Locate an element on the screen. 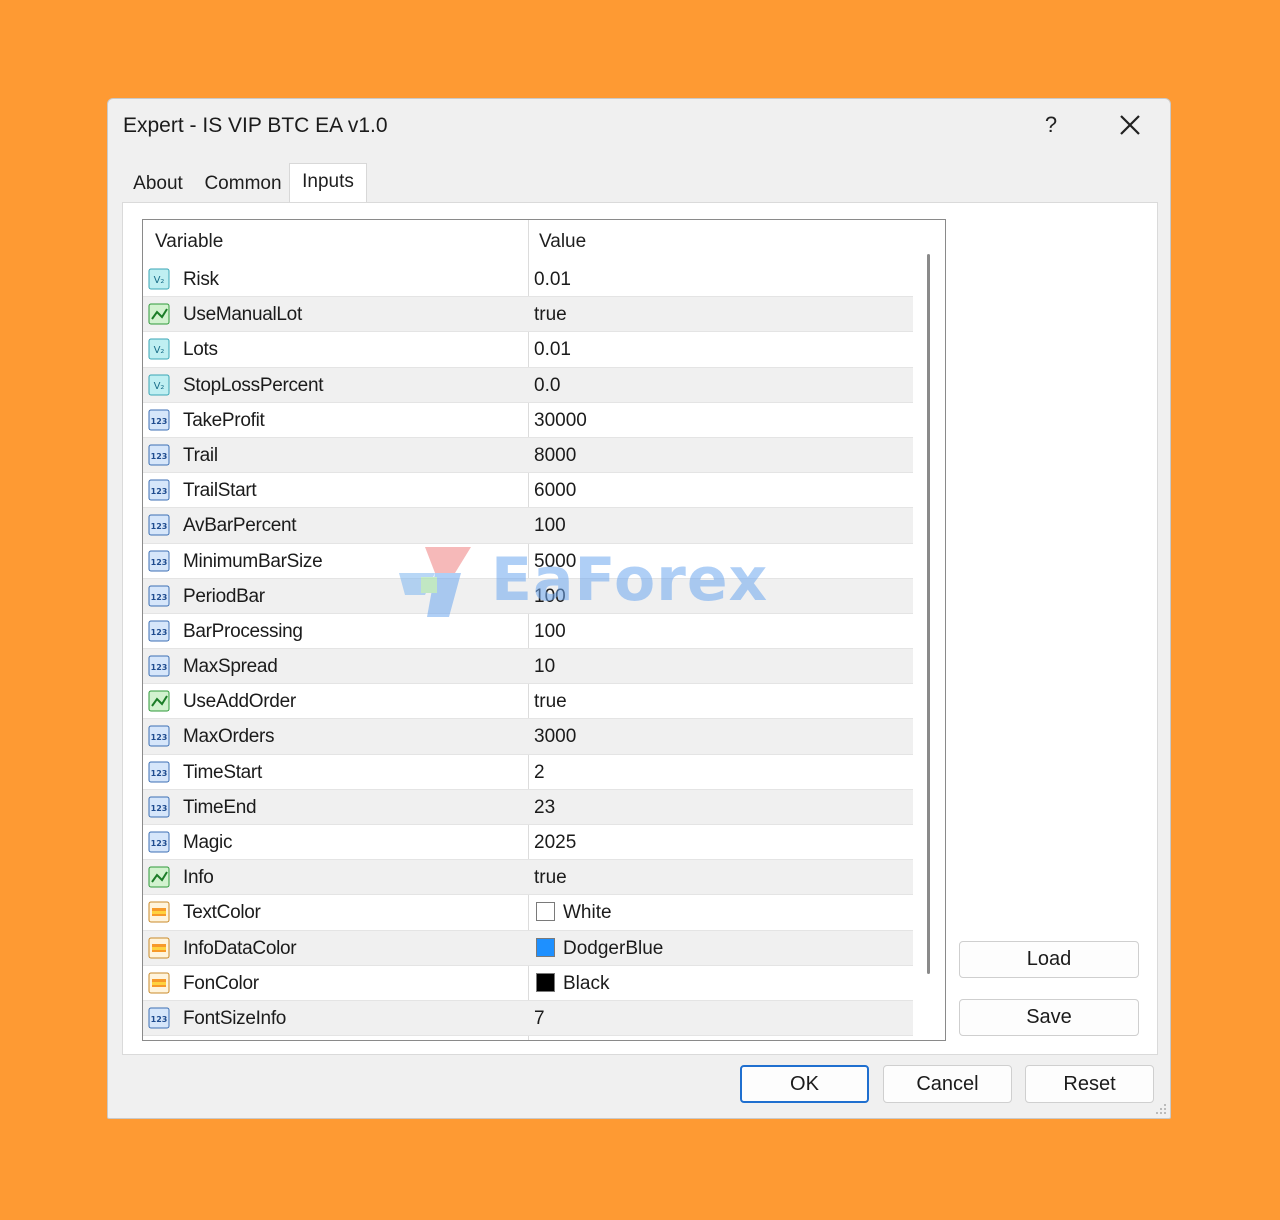 The height and width of the screenshot is (1220, 1280). ok-button: OK is located at coordinates (804, 1084).